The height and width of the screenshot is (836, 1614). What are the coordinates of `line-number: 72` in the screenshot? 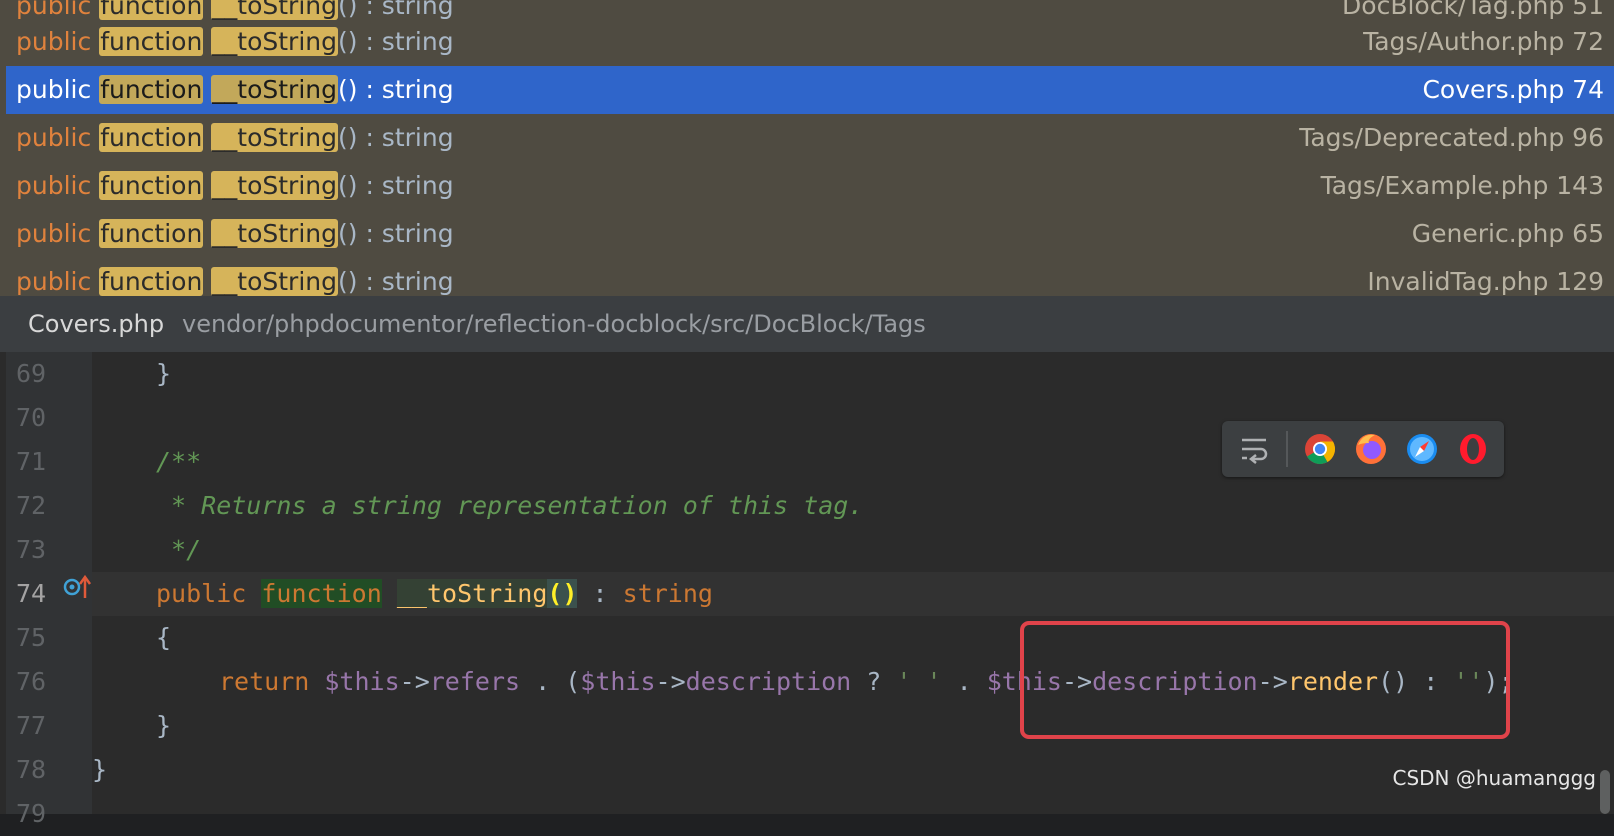 It's located at (31, 505).